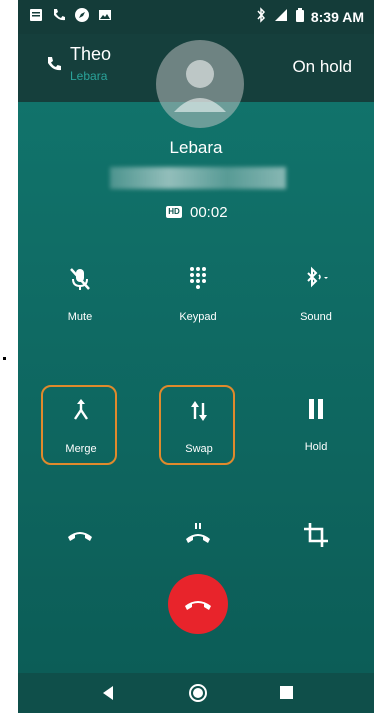  What do you see at coordinates (316, 317) in the screenshot?
I see `sound-label: Sound` at bounding box center [316, 317].